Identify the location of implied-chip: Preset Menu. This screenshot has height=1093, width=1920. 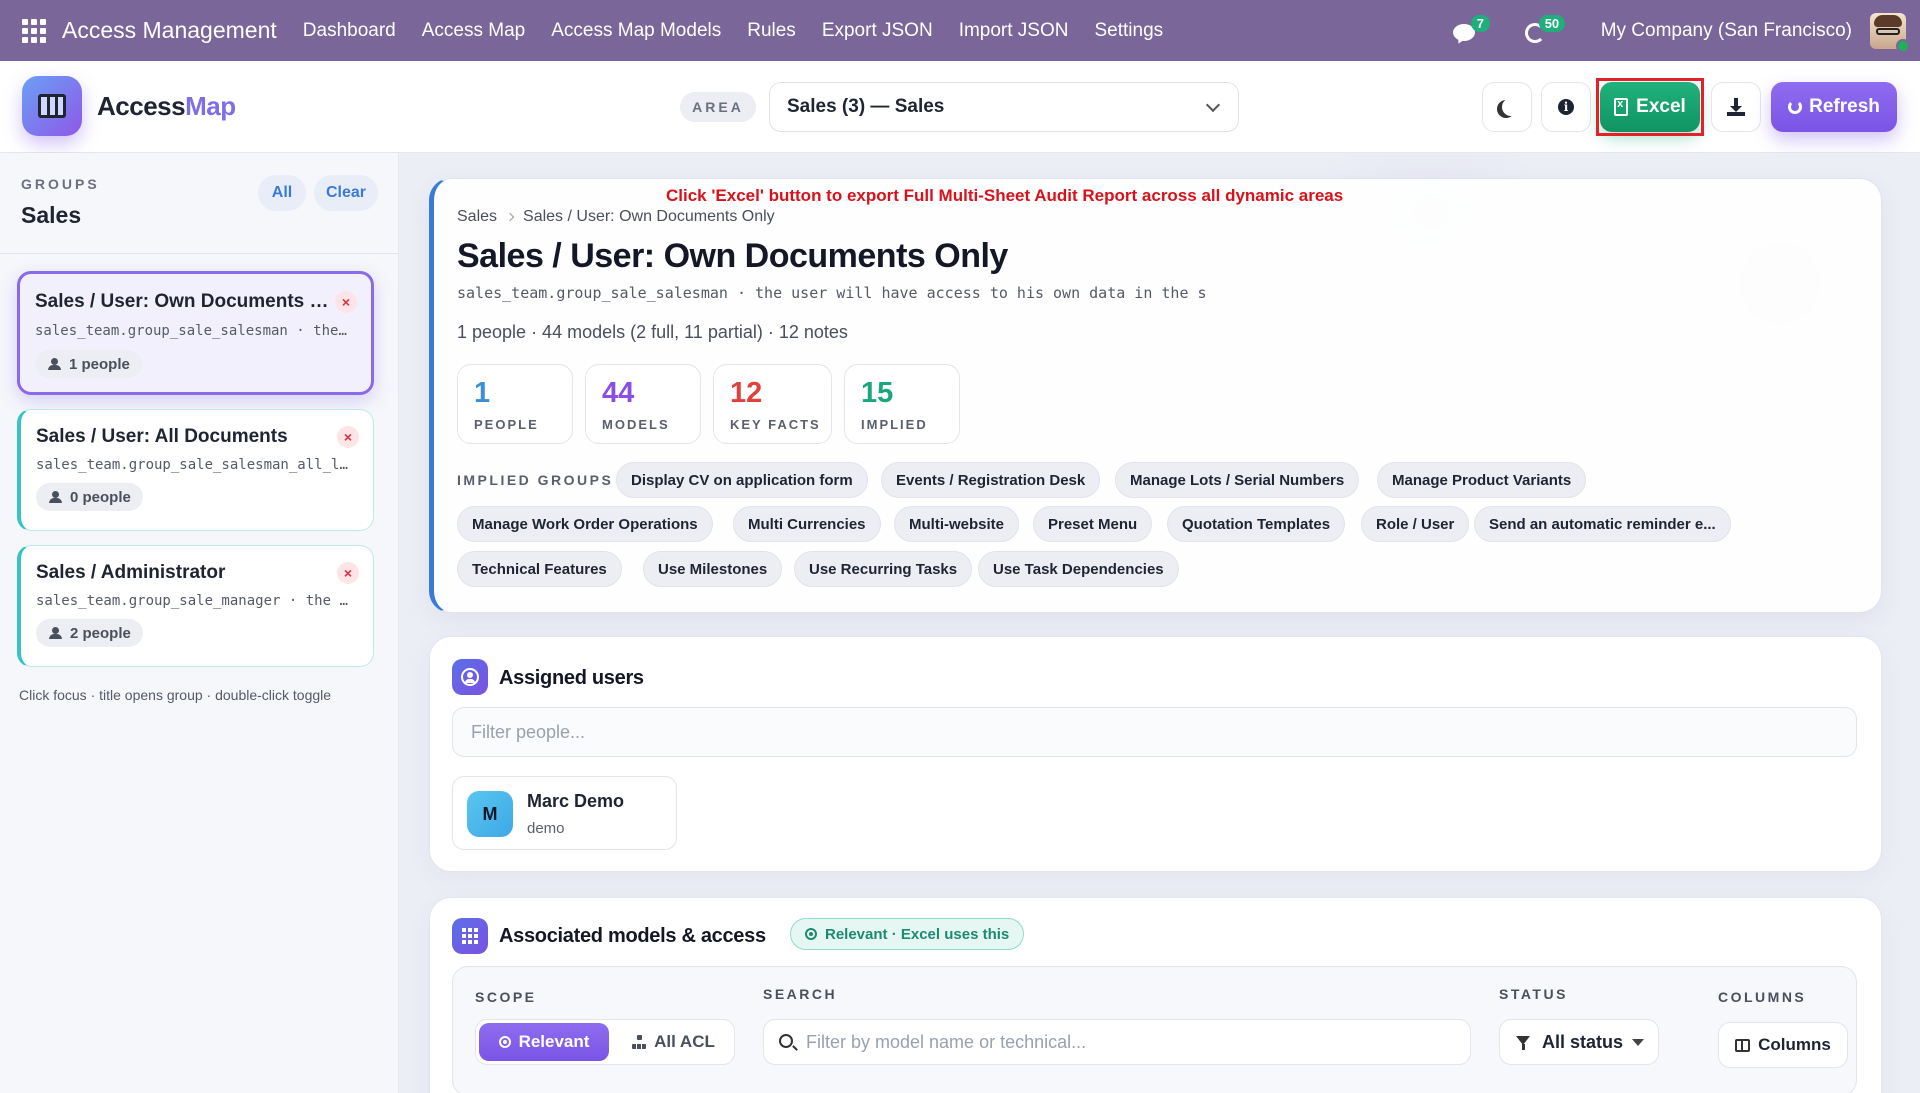
(1093, 524).